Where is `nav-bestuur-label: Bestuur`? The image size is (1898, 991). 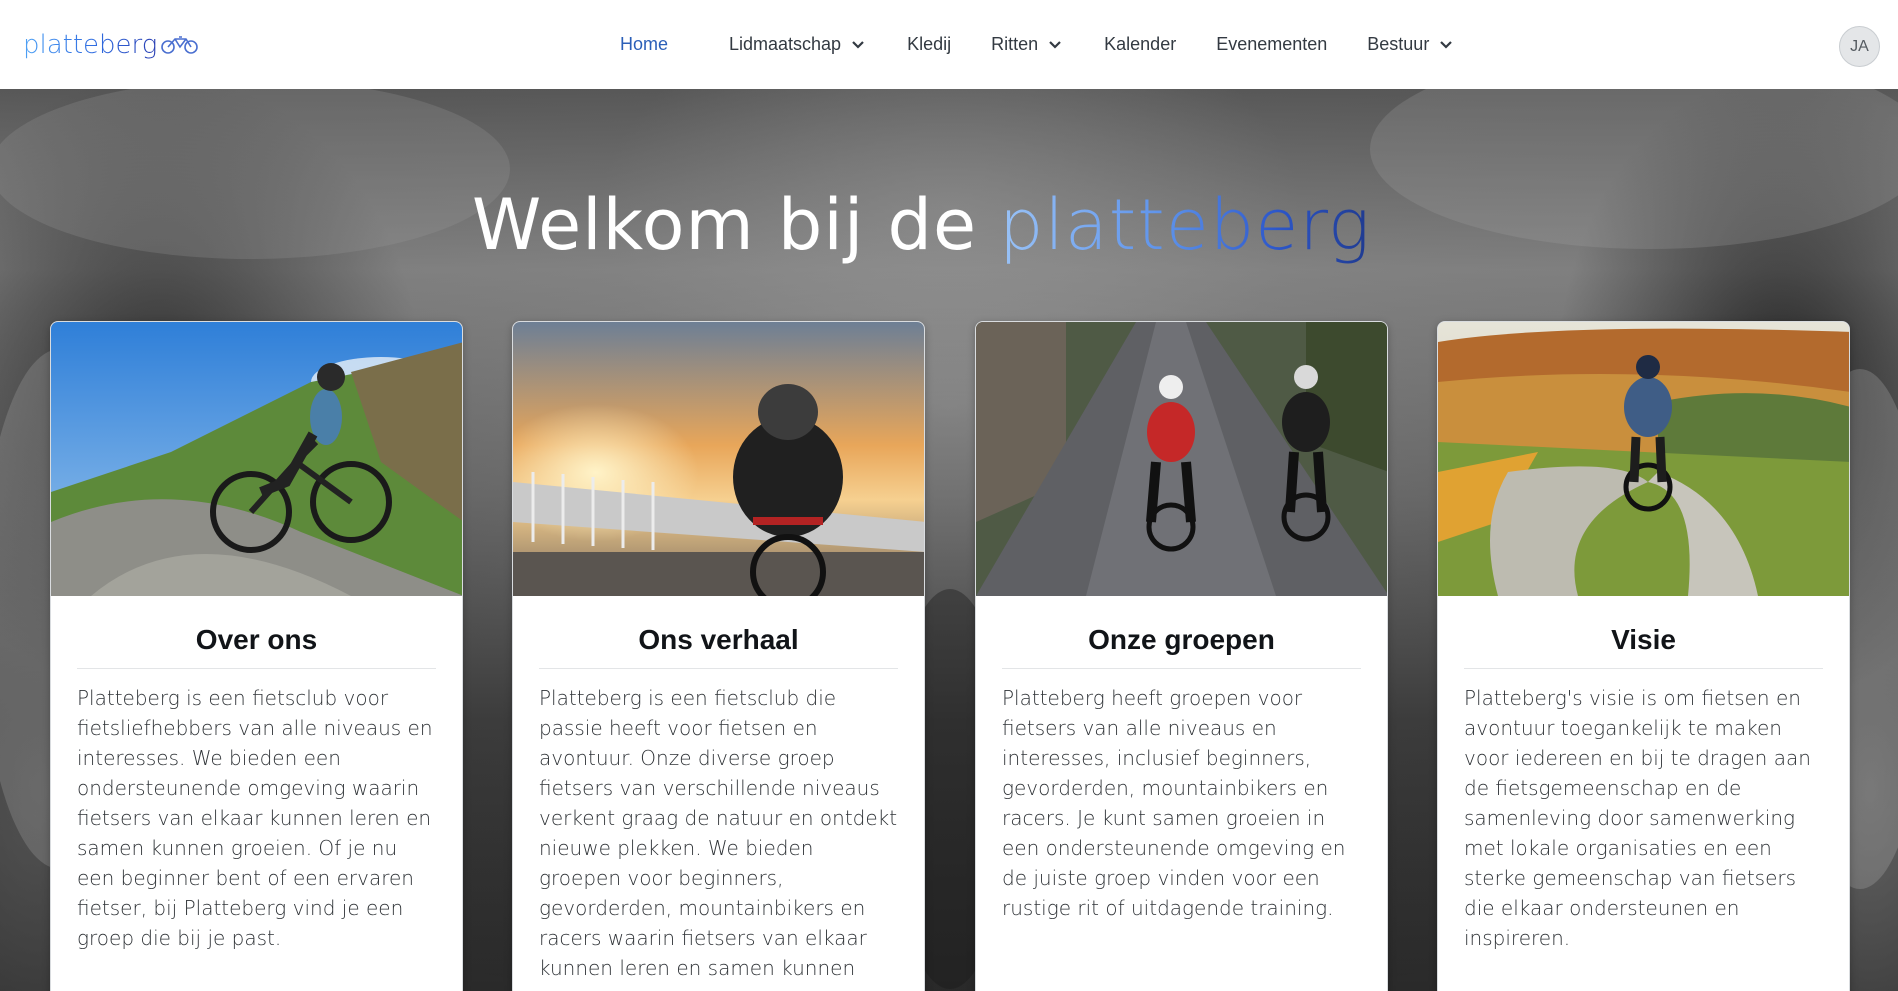 nav-bestuur-label: Bestuur is located at coordinates (1398, 44).